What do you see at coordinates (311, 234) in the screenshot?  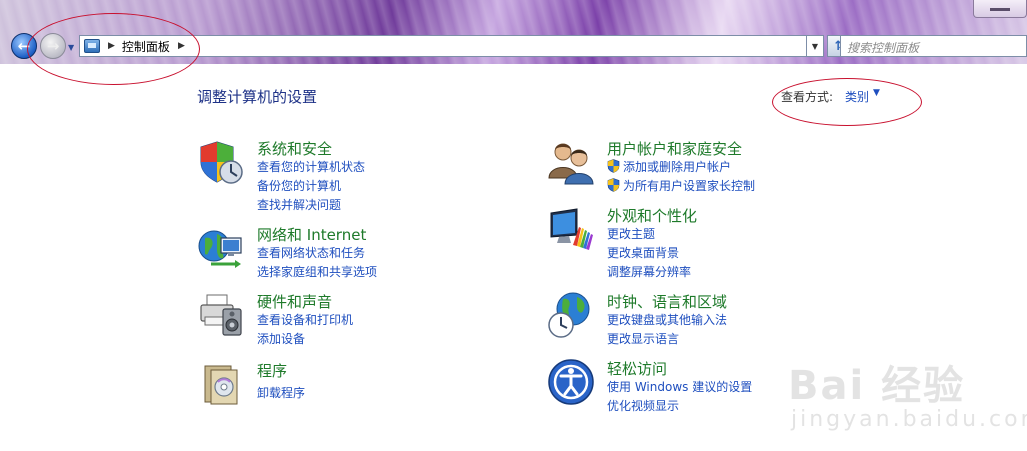 I see `category-title: 网络和 Internet` at bounding box center [311, 234].